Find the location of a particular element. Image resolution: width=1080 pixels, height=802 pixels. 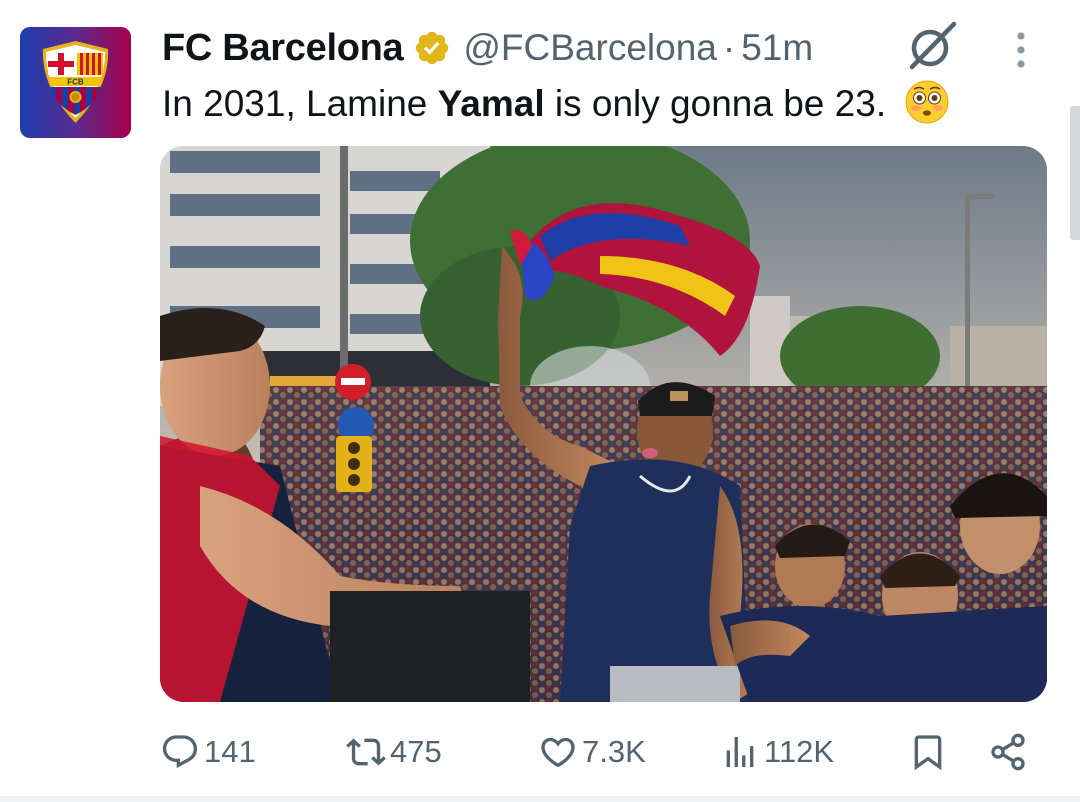

like-button: 7.3K is located at coordinates (592, 752).